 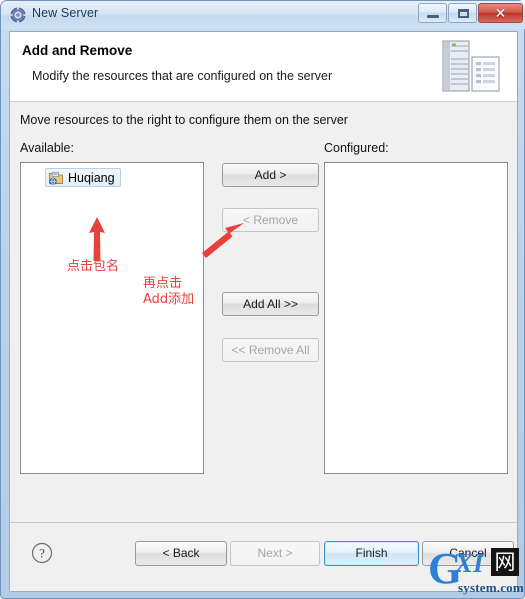 I want to click on annotation-then-click: 再点击 Add添加, so click(x=168, y=292).